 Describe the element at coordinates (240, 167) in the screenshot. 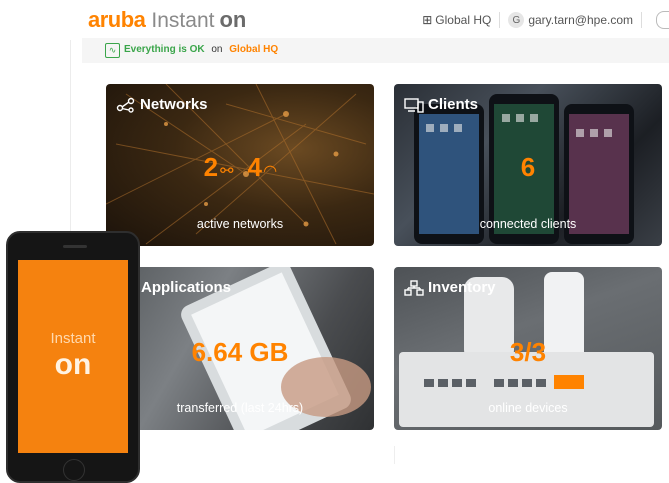

I see `networks-counts: 2 ⚯ 4 ◠` at that location.